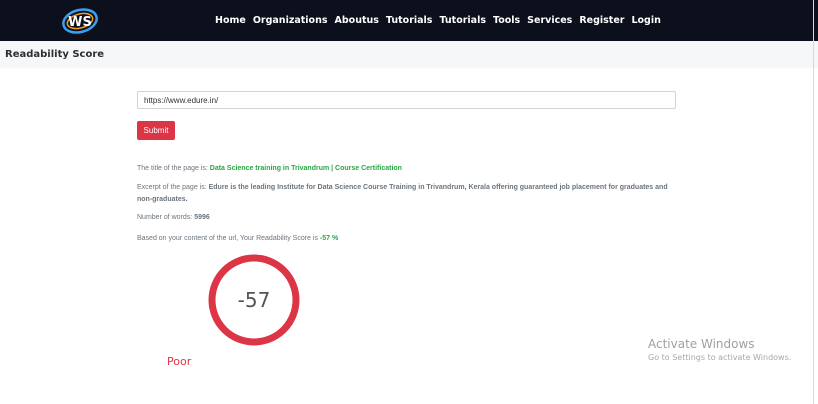 Image resolution: width=818 pixels, height=404 pixels. I want to click on nav-link-tutorials-2: Tutorials, so click(462, 20).